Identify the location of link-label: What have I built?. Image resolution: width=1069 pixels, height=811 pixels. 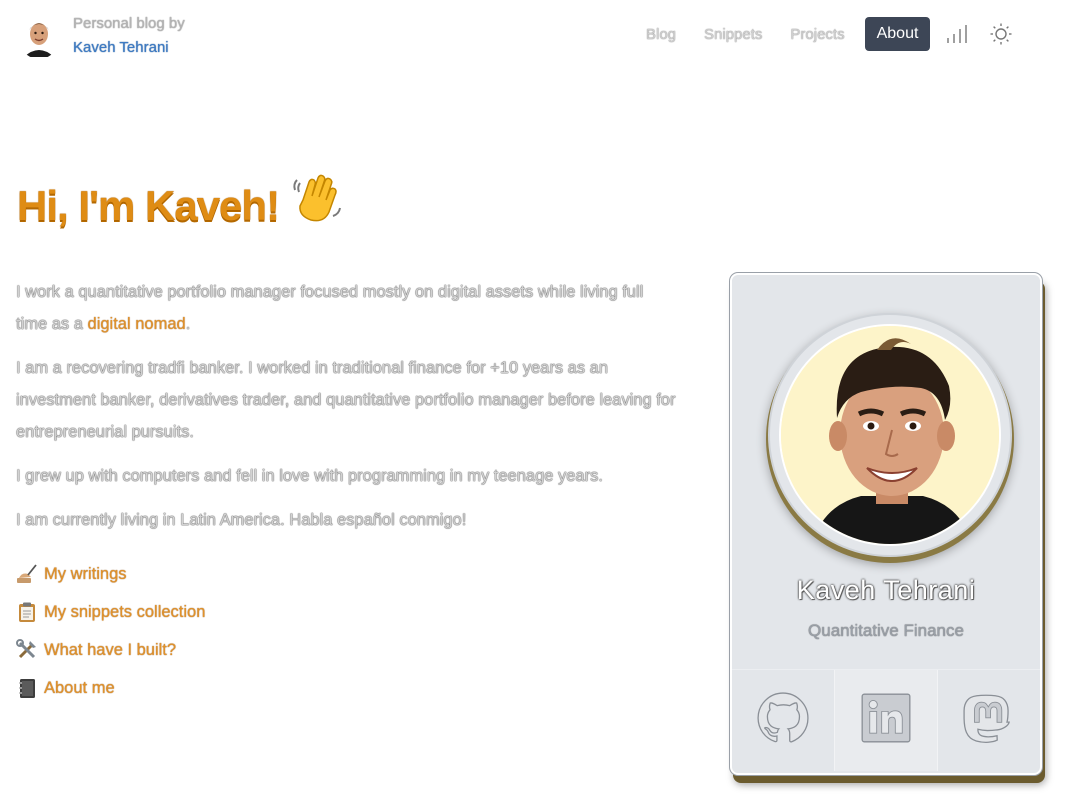
(110, 649).